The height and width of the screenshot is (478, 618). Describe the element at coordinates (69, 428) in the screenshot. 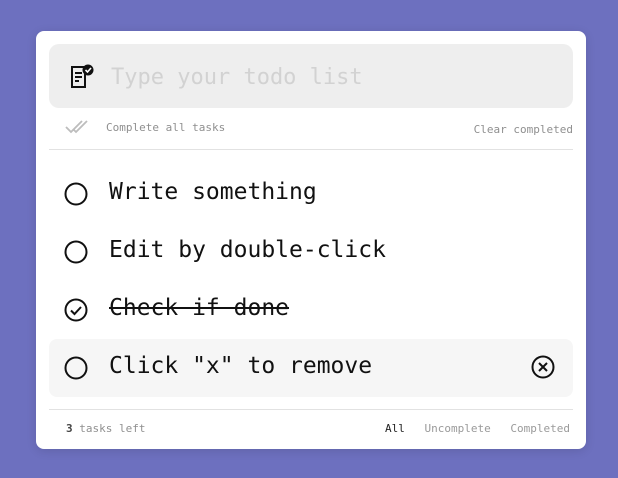

I see `tasks-left-number: 3` at that location.